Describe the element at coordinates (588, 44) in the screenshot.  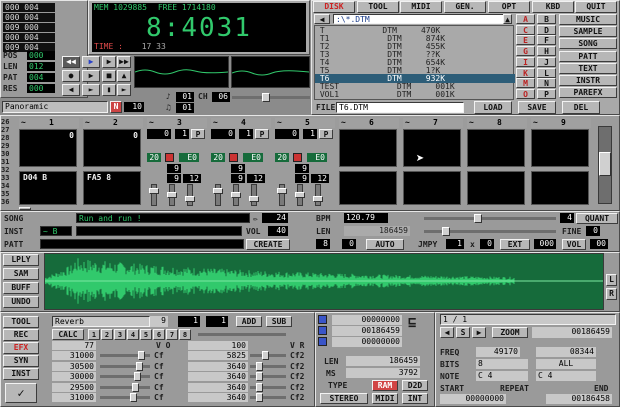
I see `song-button: SONG` at that location.